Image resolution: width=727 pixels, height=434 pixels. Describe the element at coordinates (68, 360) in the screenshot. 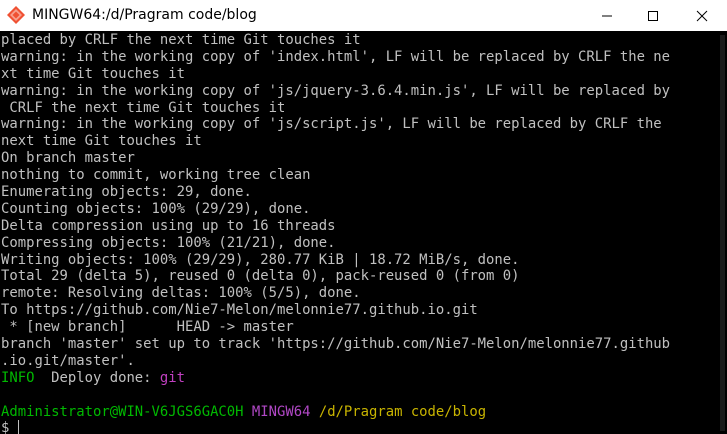

I see `terminal-line: .io.git/master'.` at that location.